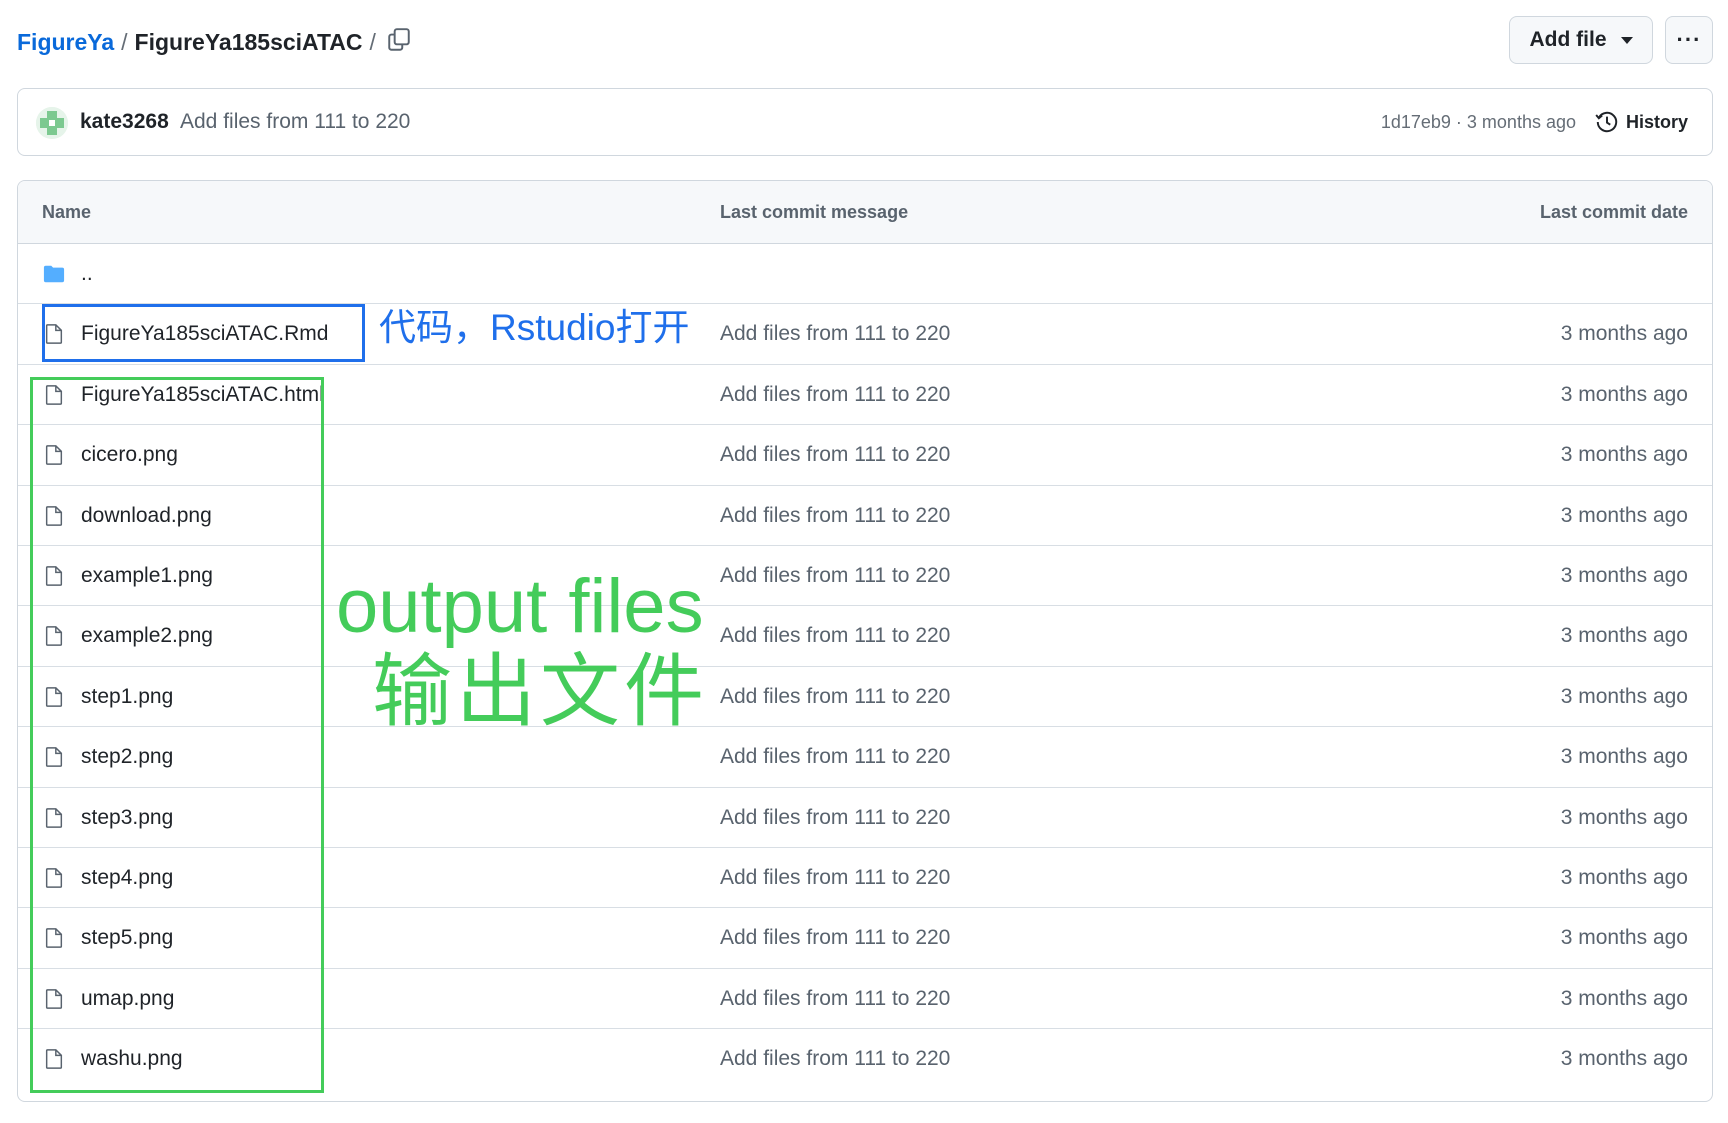 This screenshot has width=1728, height=1123. Describe the element at coordinates (1568, 39) in the screenshot. I see `add-file-label: Add file` at that location.